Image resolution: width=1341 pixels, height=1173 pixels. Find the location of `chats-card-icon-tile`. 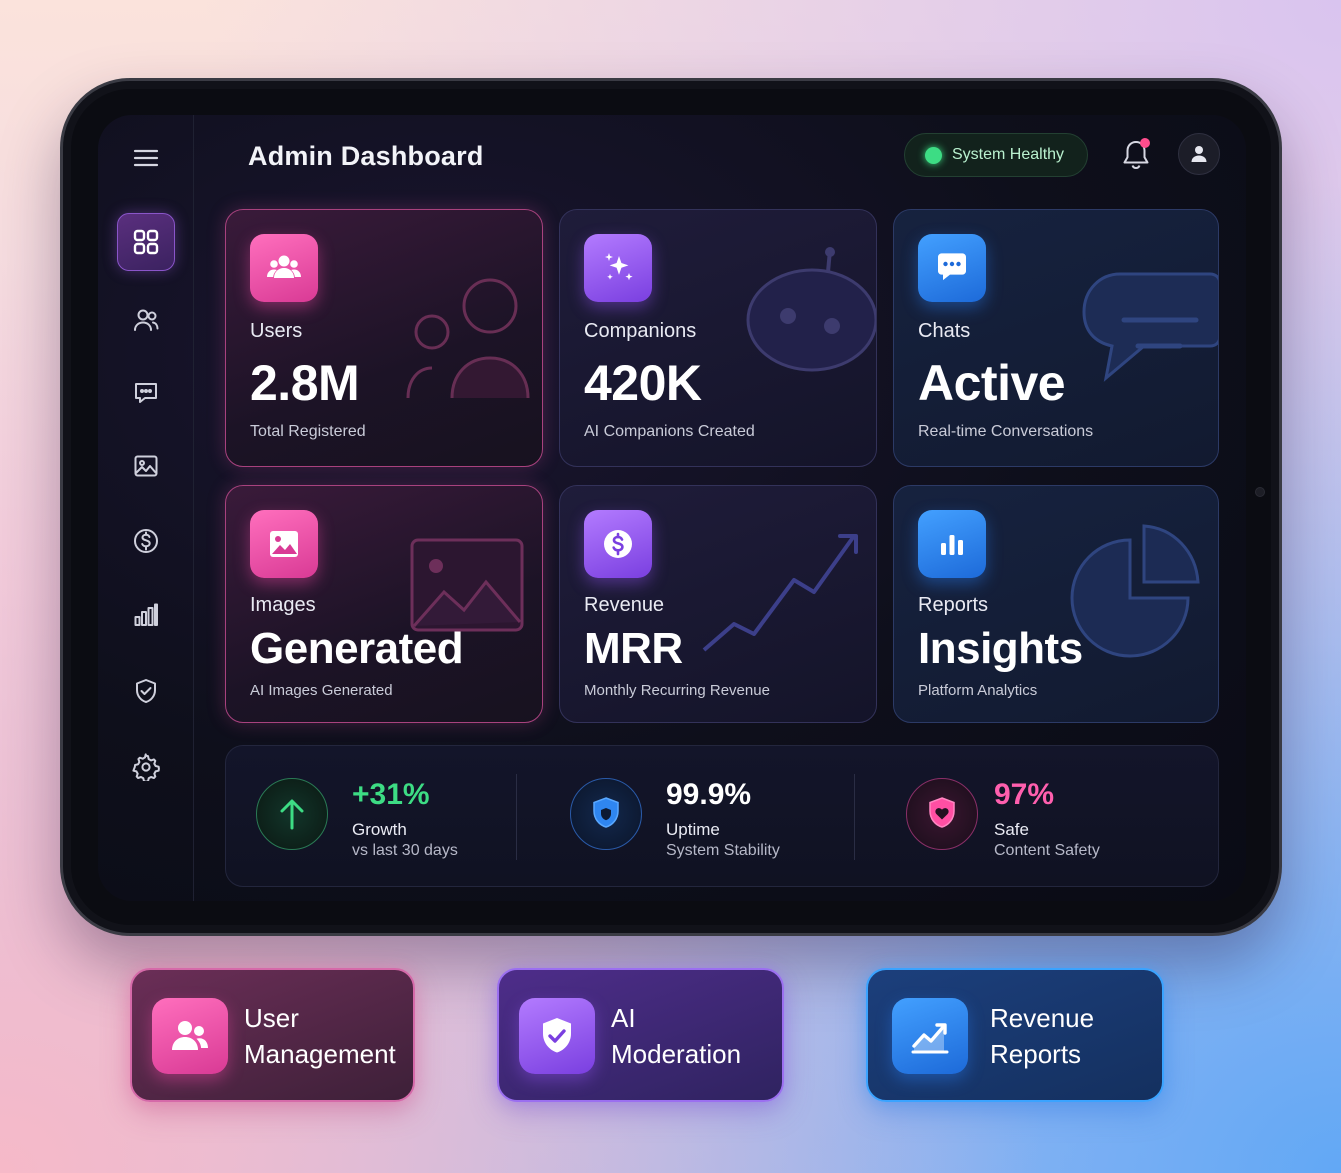

chats-card-icon-tile is located at coordinates (952, 268).